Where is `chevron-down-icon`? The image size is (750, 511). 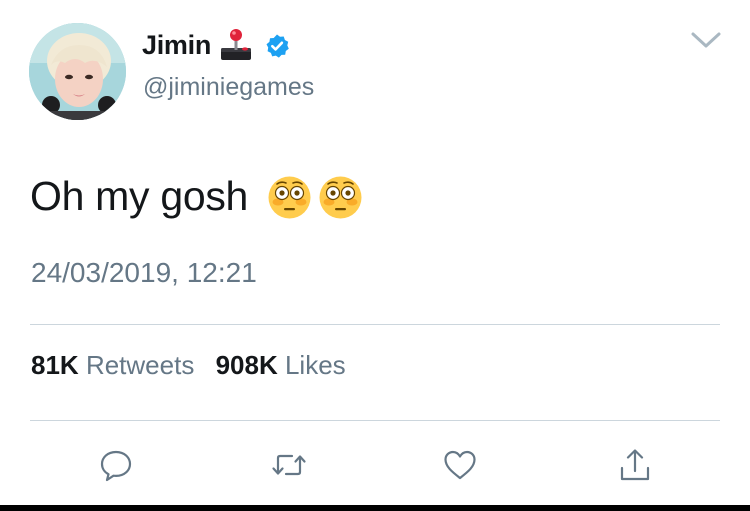
chevron-down-icon is located at coordinates (706, 40).